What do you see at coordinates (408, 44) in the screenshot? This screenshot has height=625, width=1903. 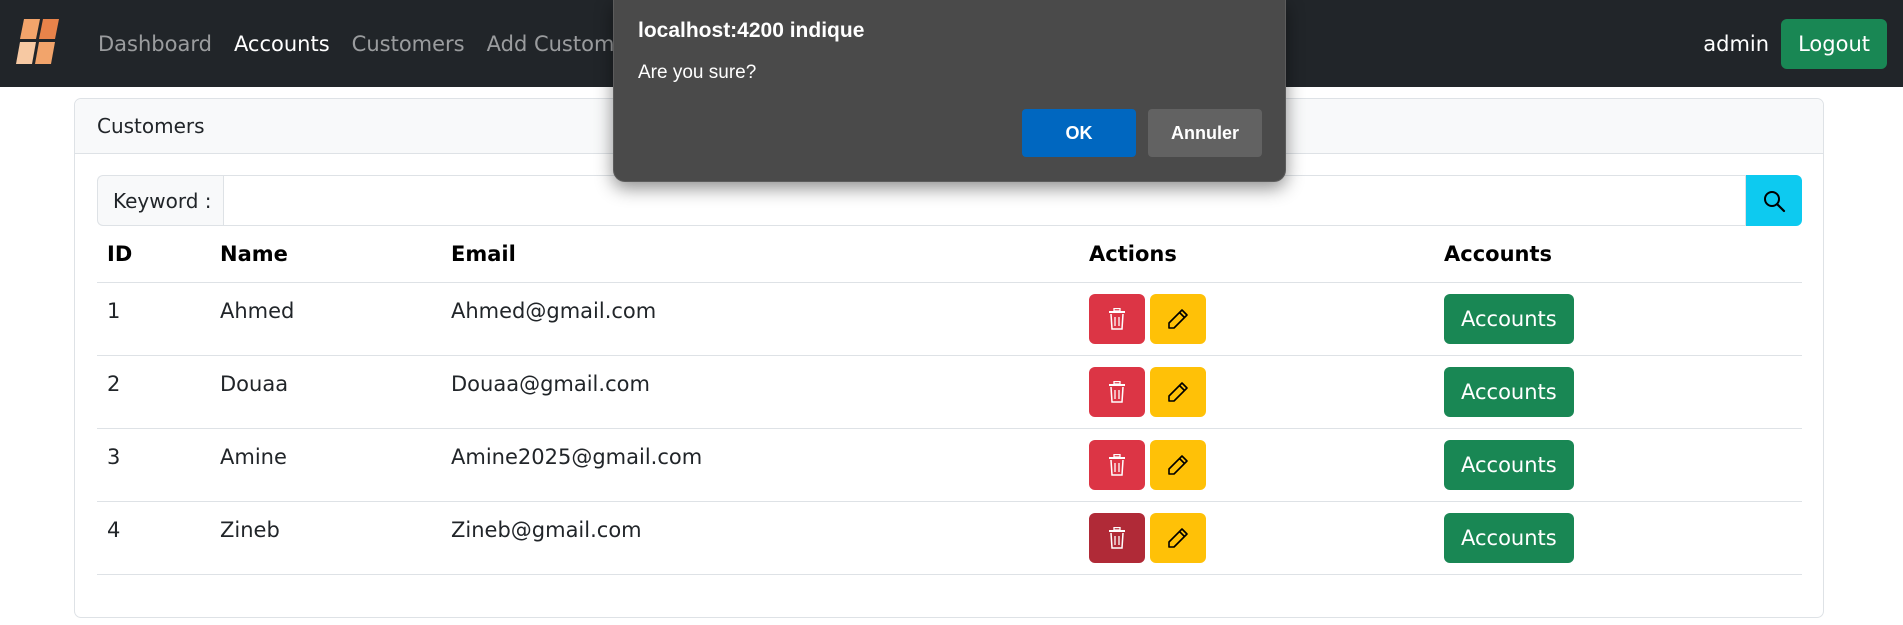 I see `nav-link-customers: Customers` at bounding box center [408, 44].